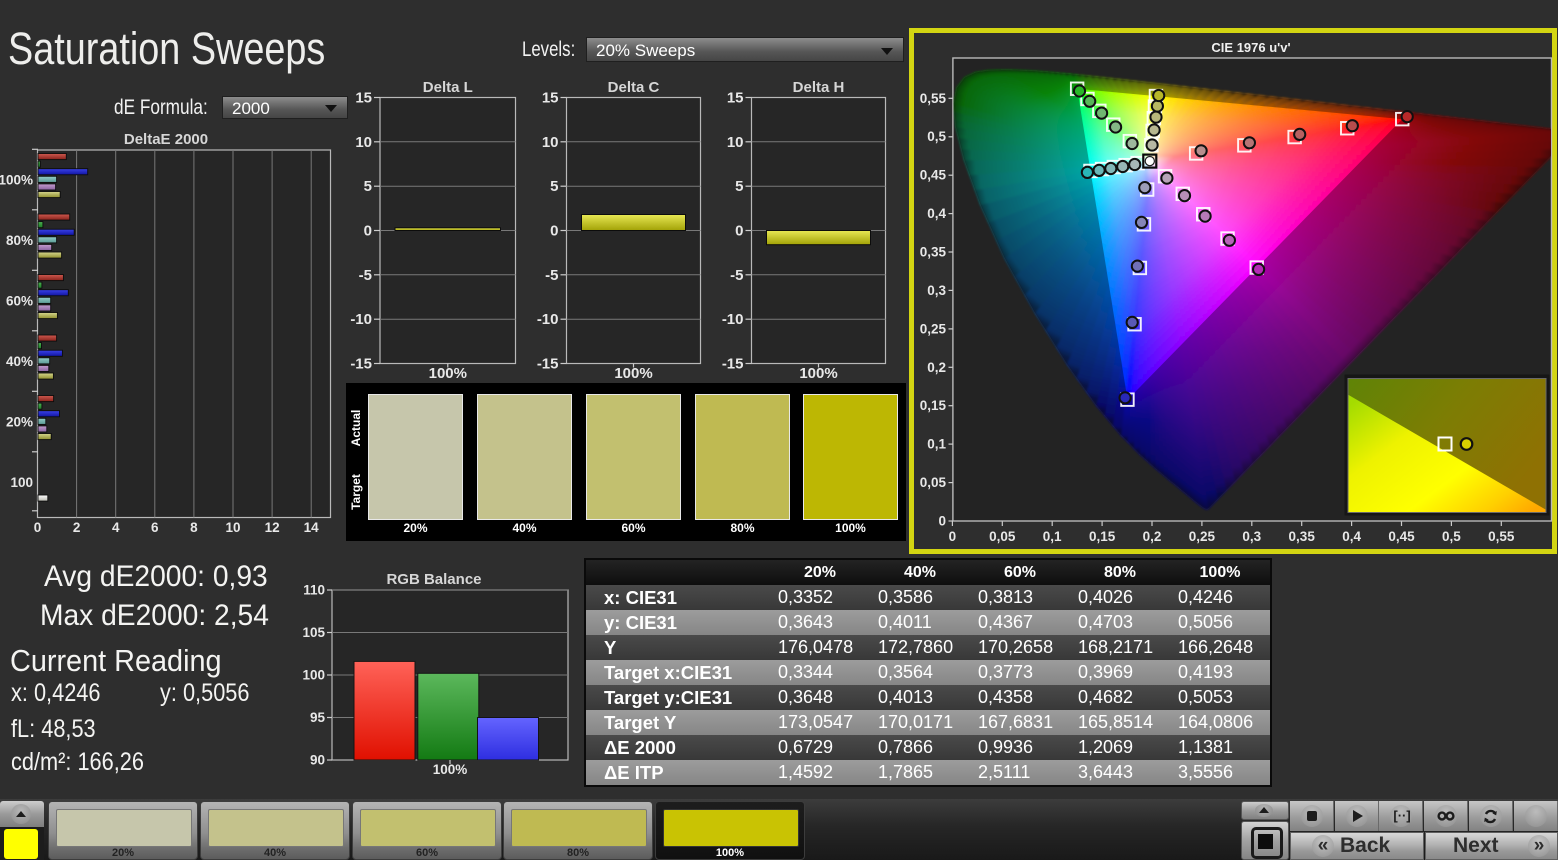 This screenshot has width=1558, height=860. I want to click on svg-text: 110, so click(314, 590).